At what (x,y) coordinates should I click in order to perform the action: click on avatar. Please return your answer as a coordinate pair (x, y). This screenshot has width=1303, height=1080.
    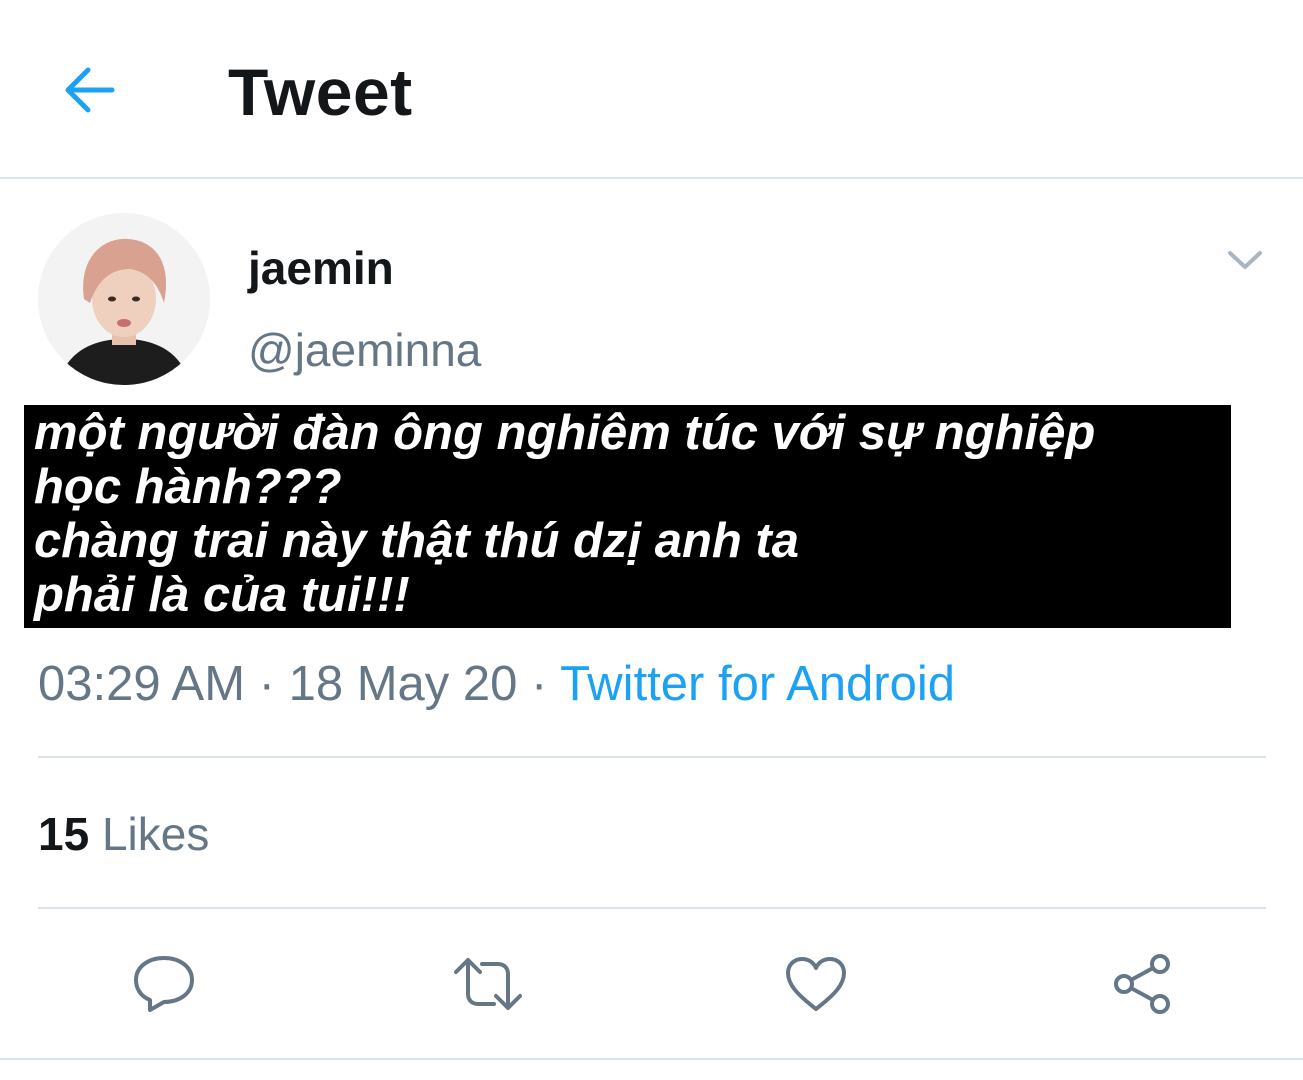
    Looking at the image, I should click on (124, 299).